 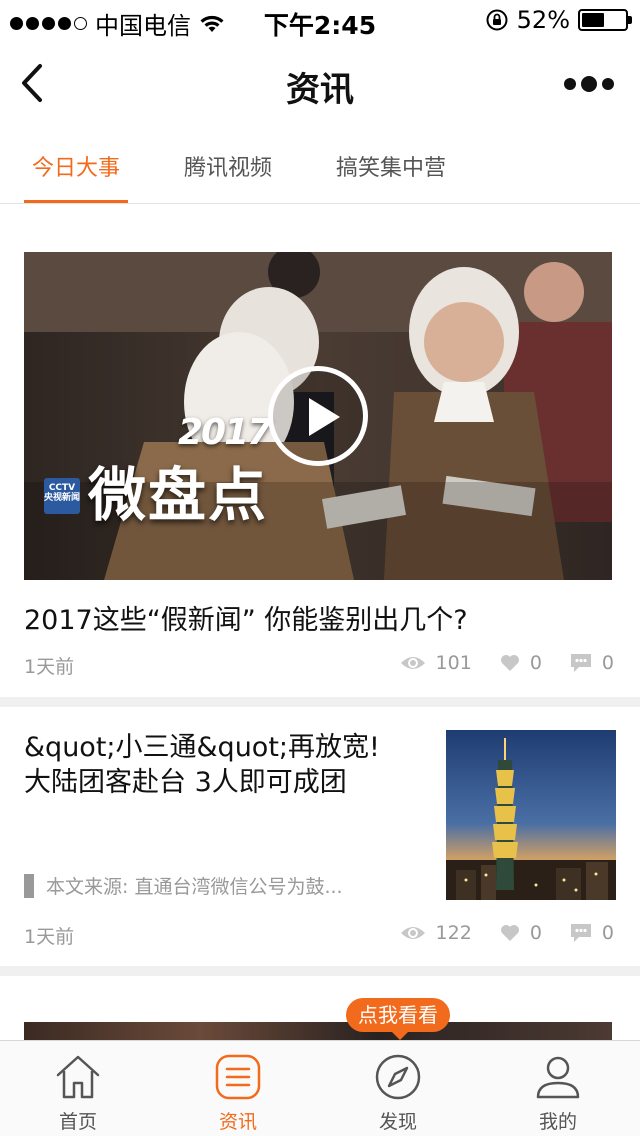 What do you see at coordinates (398, 1077) in the screenshot?
I see `compass-icon` at bounding box center [398, 1077].